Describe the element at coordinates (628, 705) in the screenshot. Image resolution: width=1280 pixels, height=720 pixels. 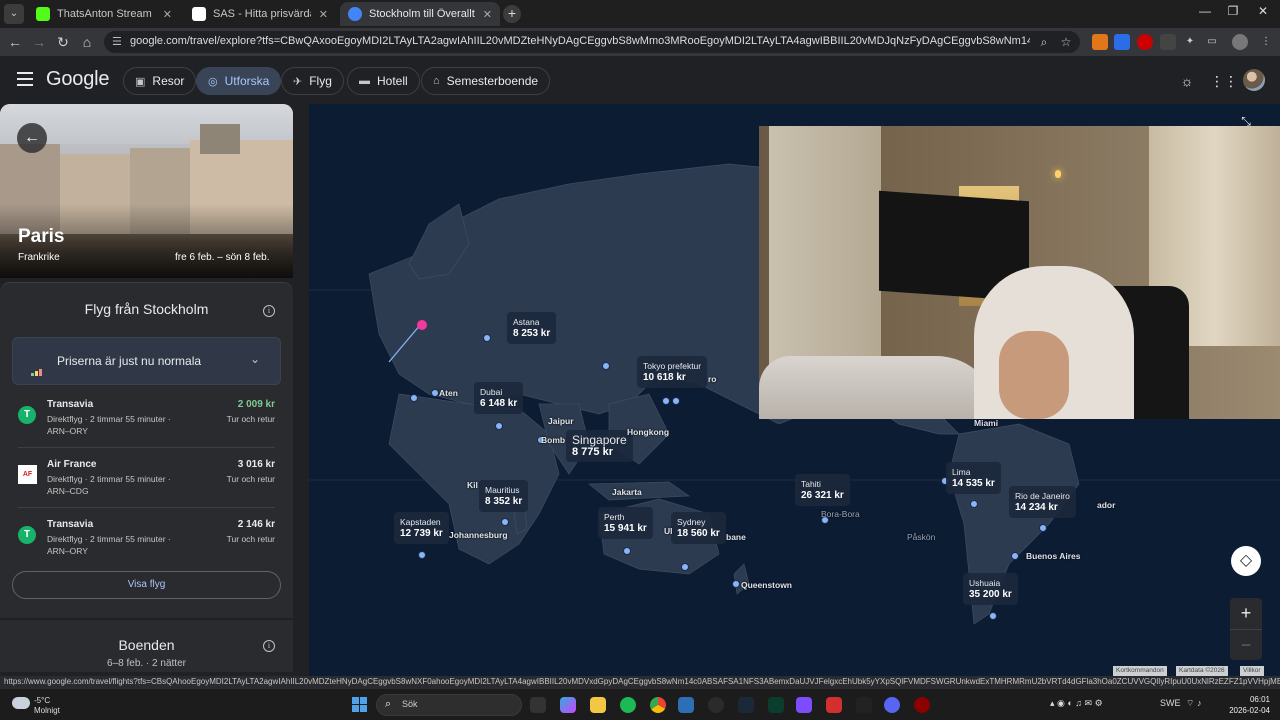
I see `spotify-icon` at that location.